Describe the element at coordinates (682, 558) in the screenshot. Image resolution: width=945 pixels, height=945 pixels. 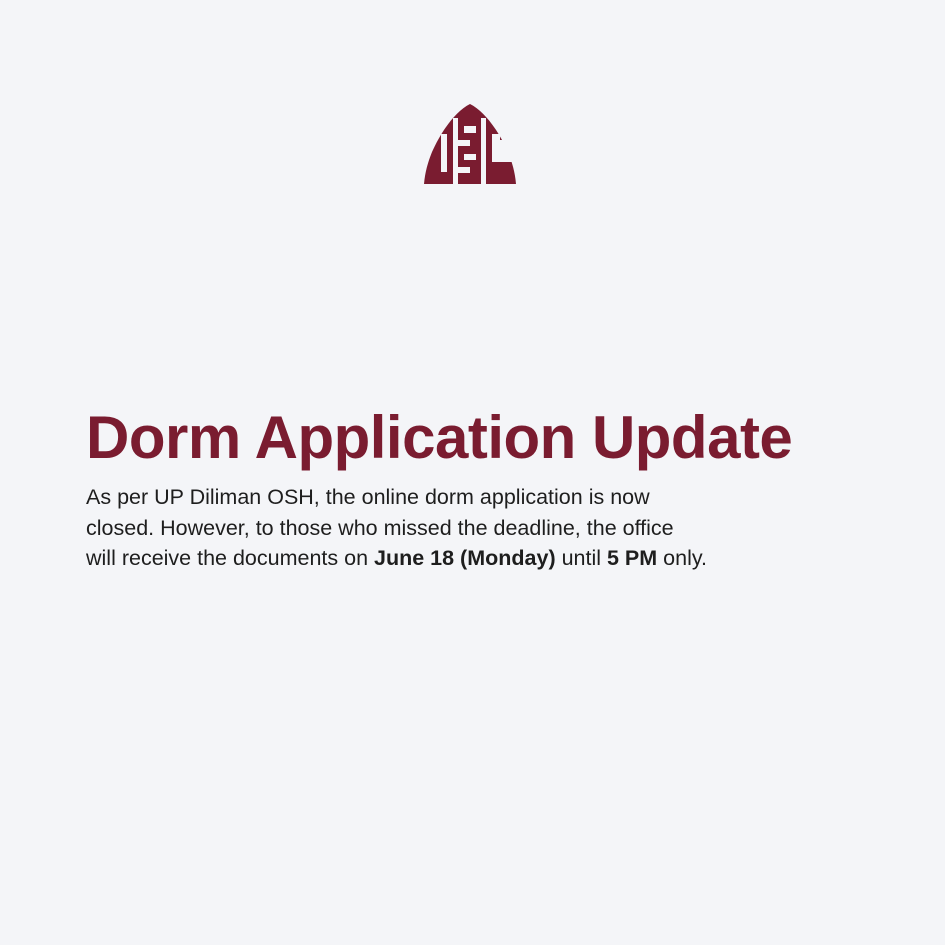
I see `body-line-3-end: only.` at that location.